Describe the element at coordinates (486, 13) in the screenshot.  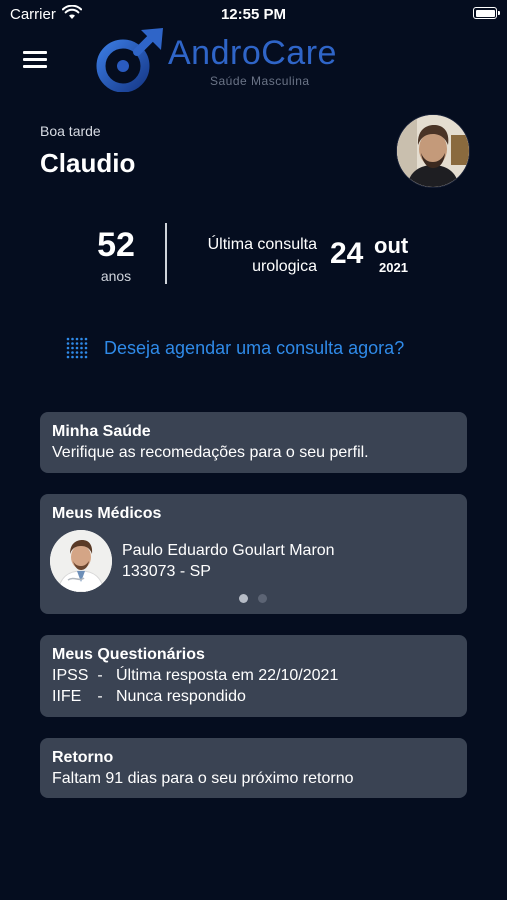
I see `battery-icon` at that location.